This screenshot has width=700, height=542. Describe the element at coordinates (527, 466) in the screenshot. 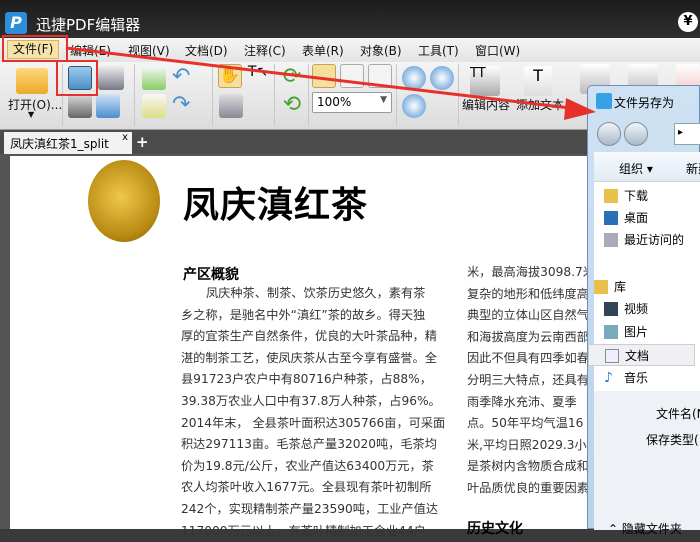

I see `text-line: 是茶树内含物质合成和` at that location.